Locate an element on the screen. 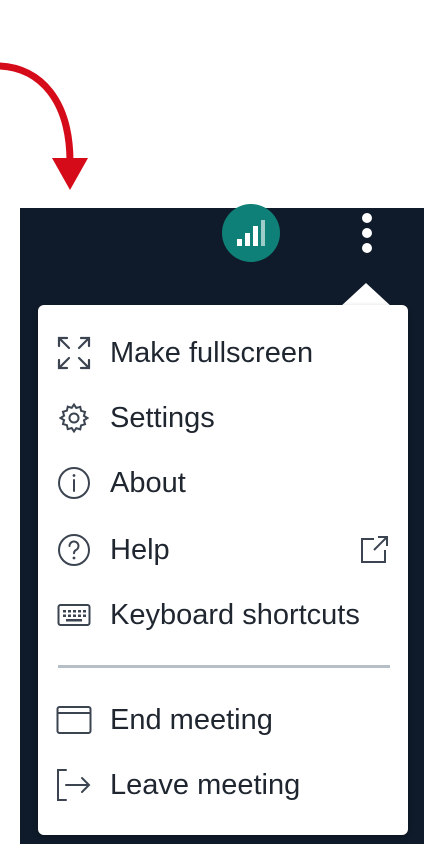 The image size is (424, 844). menu-item-keyboard-shortcuts: Keyboard shortcuts is located at coordinates (223, 615).